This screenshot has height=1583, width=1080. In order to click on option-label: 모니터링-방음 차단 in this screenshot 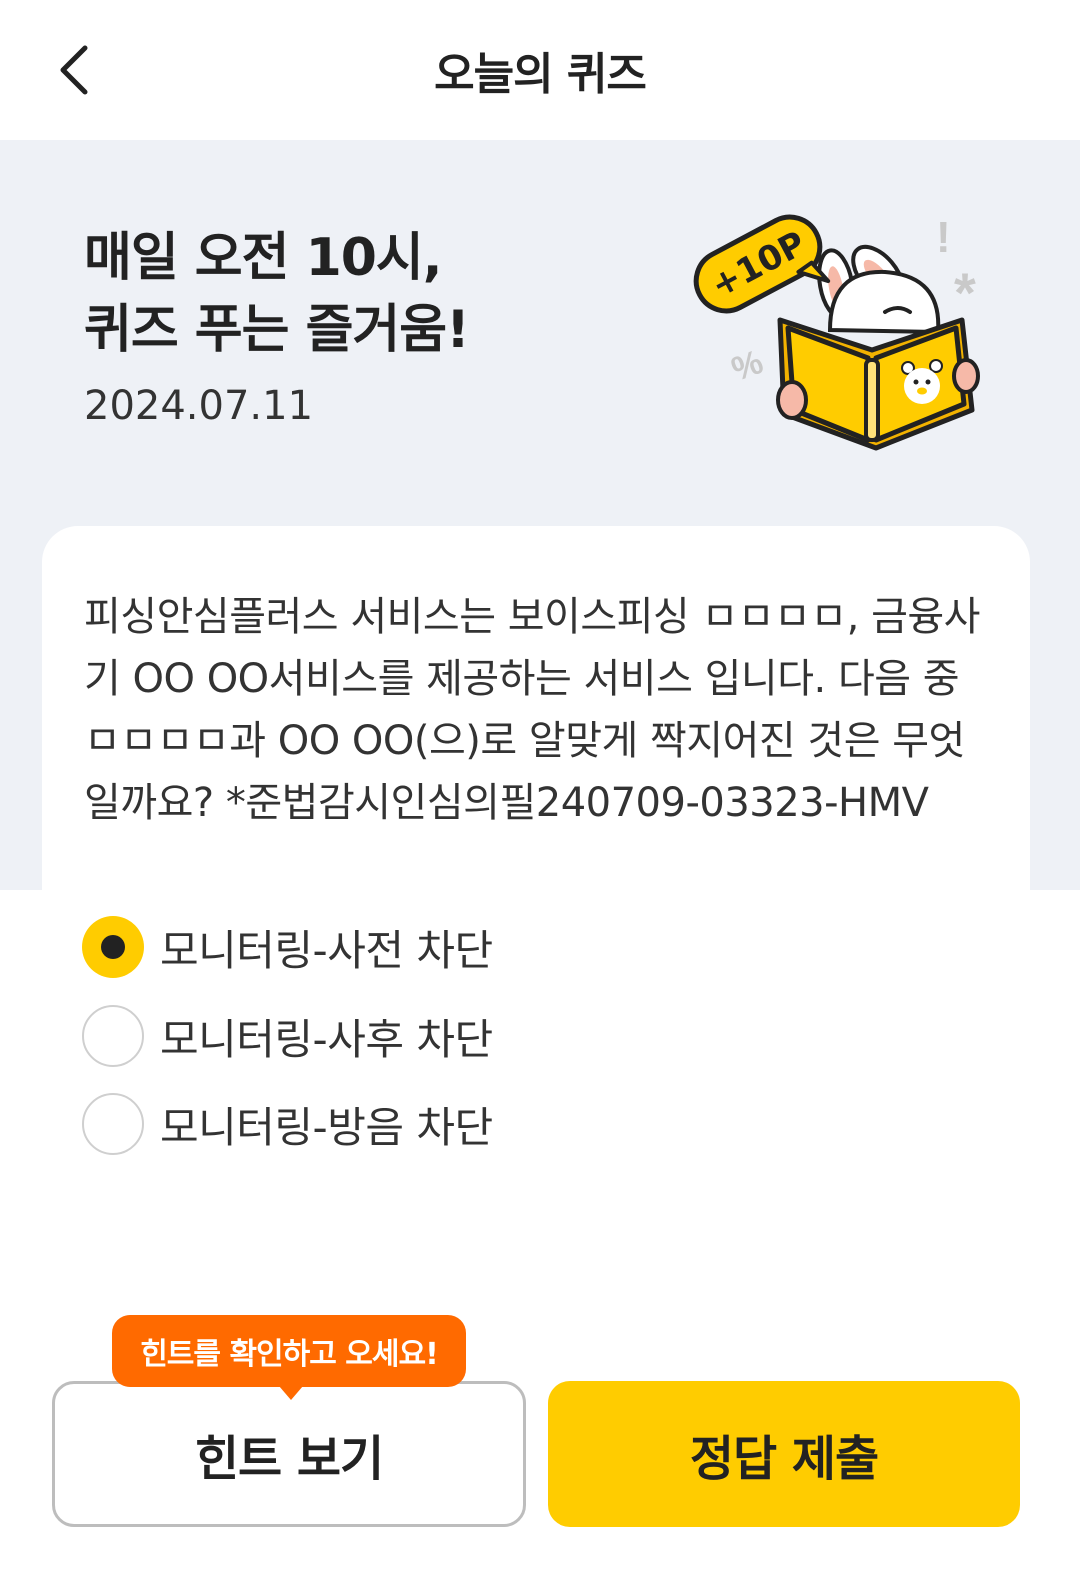, I will do `click(326, 1127)`.